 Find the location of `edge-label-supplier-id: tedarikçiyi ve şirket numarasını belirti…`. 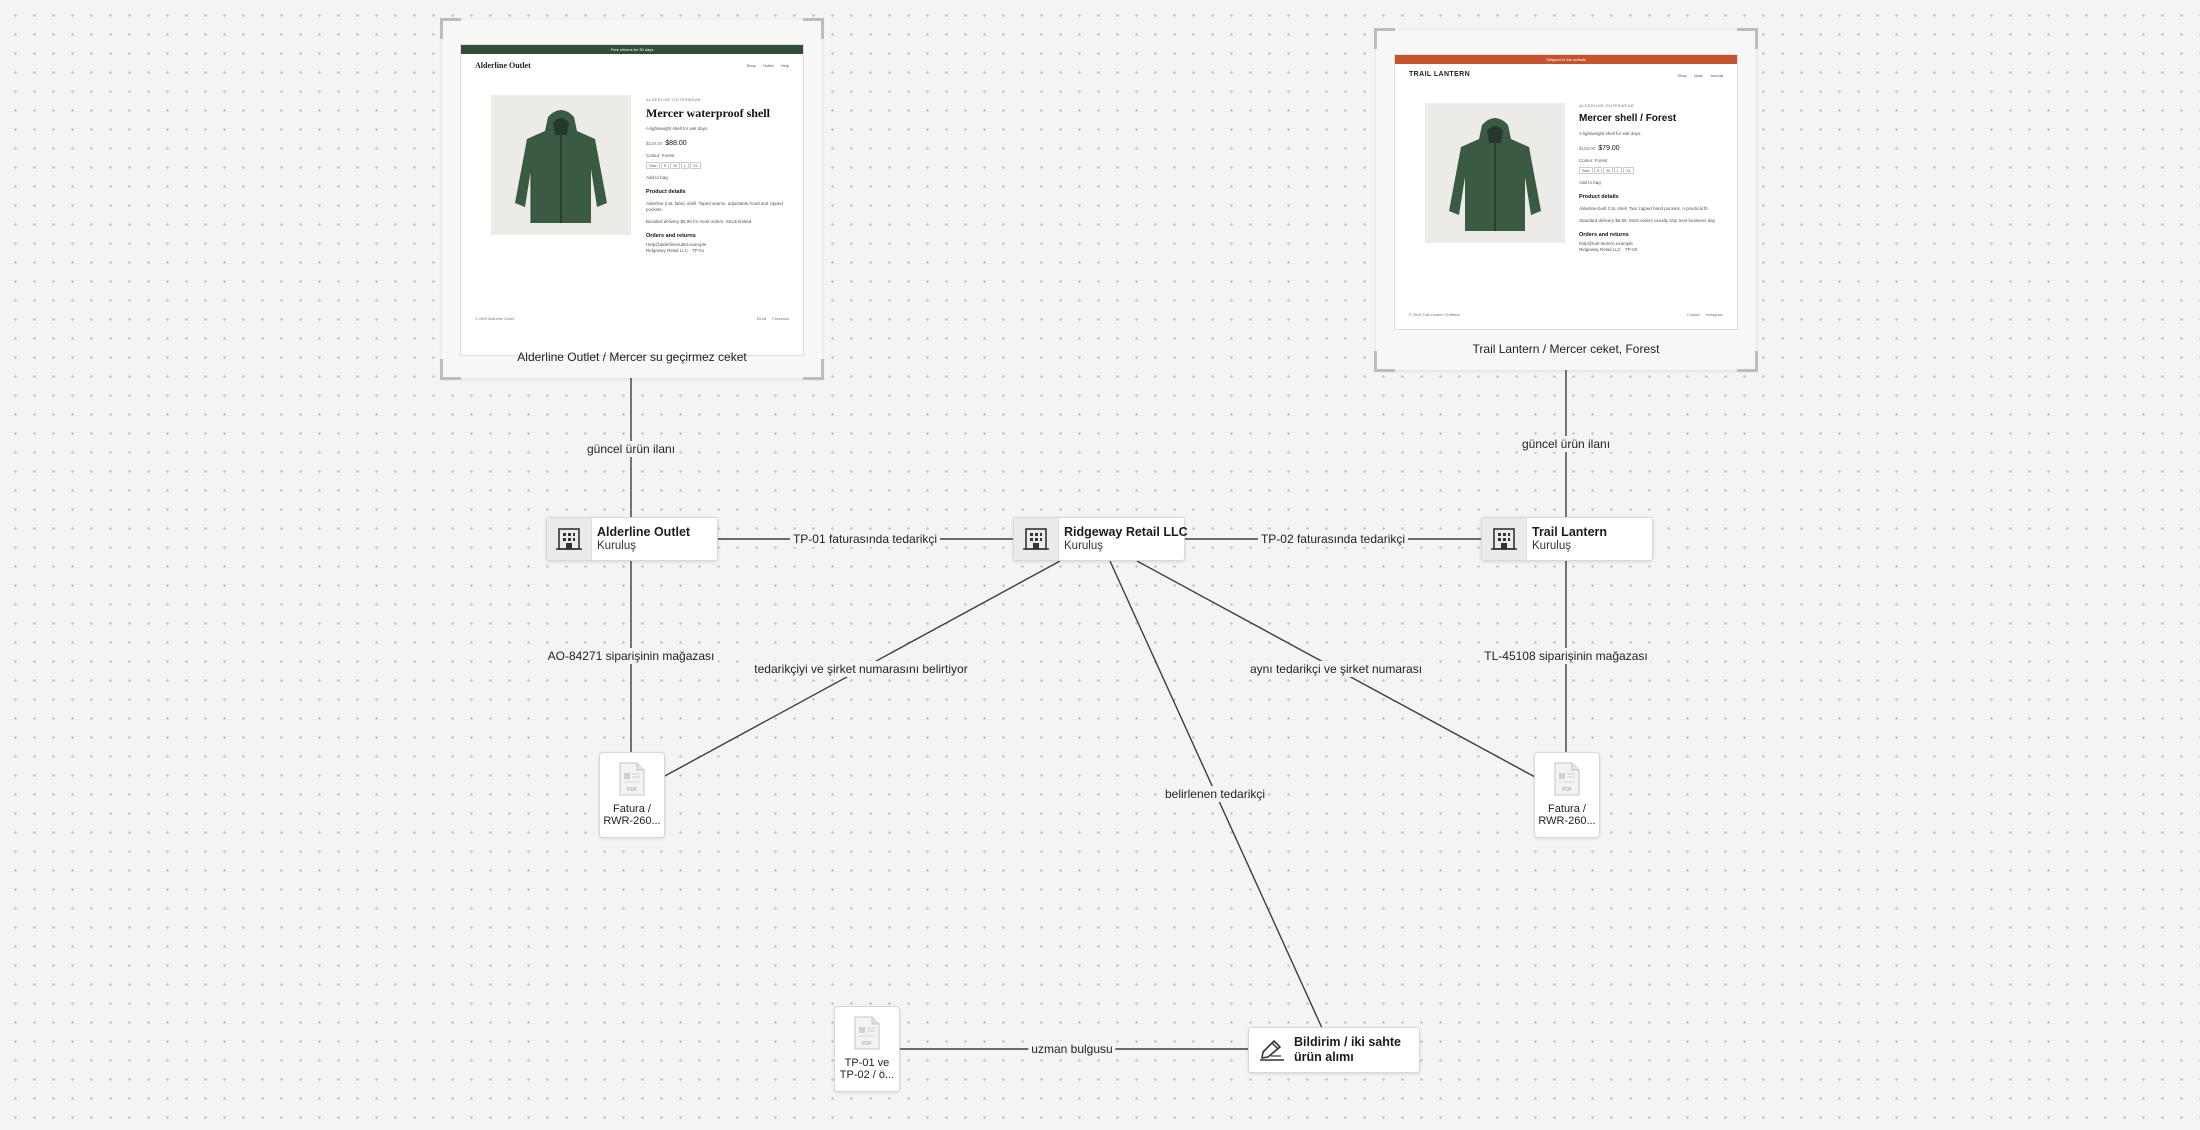

edge-label-supplier-id: tedarikçiyi ve şirket numarasını belirti… is located at coordinates (861, 669).